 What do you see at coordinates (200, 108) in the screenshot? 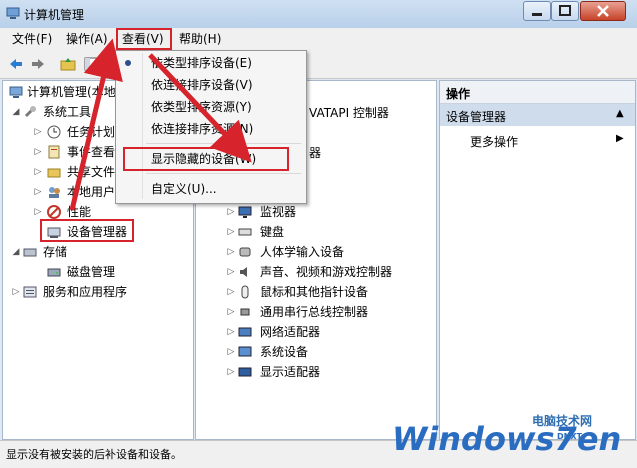
I see `arrow-to-show-hidden` at bounding box center [200, 108].